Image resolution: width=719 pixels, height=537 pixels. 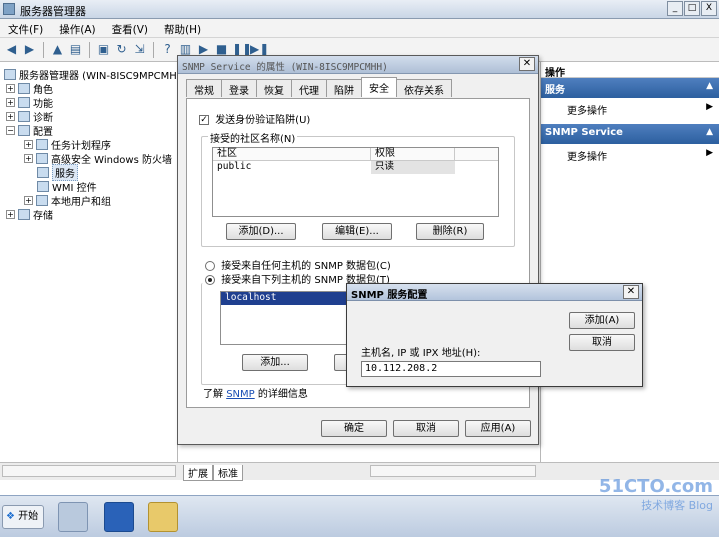 I want to click on windows-logo-icon: ❖, so click(x=10, y=516).